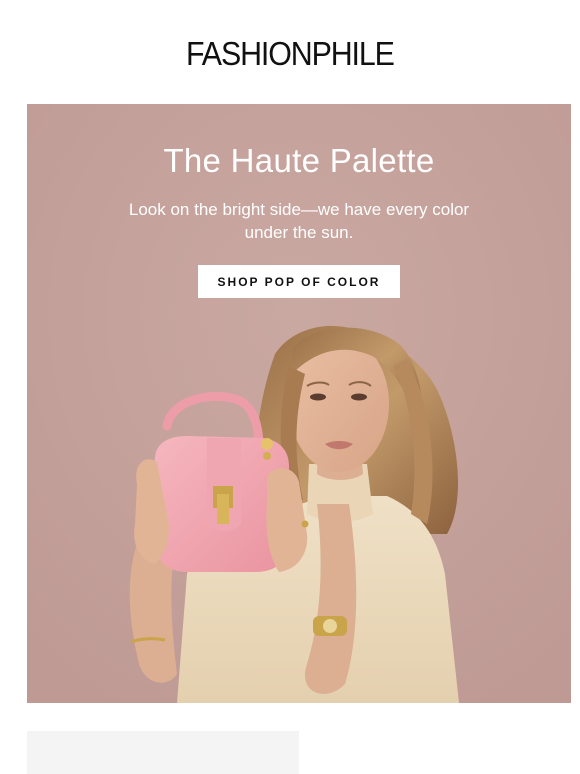 The height and width of the screenshot is (774, 580). I want to click on header: FASHIONPHILE, so click(290, 52).